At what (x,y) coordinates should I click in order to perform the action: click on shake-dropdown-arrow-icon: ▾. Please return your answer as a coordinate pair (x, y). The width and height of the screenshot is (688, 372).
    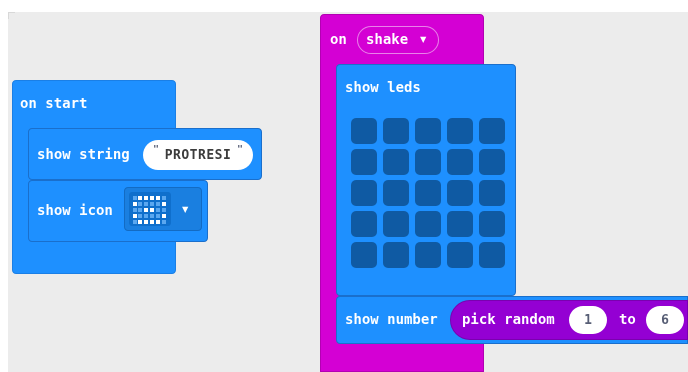
    Looking at the image, I should click on (423, 38).